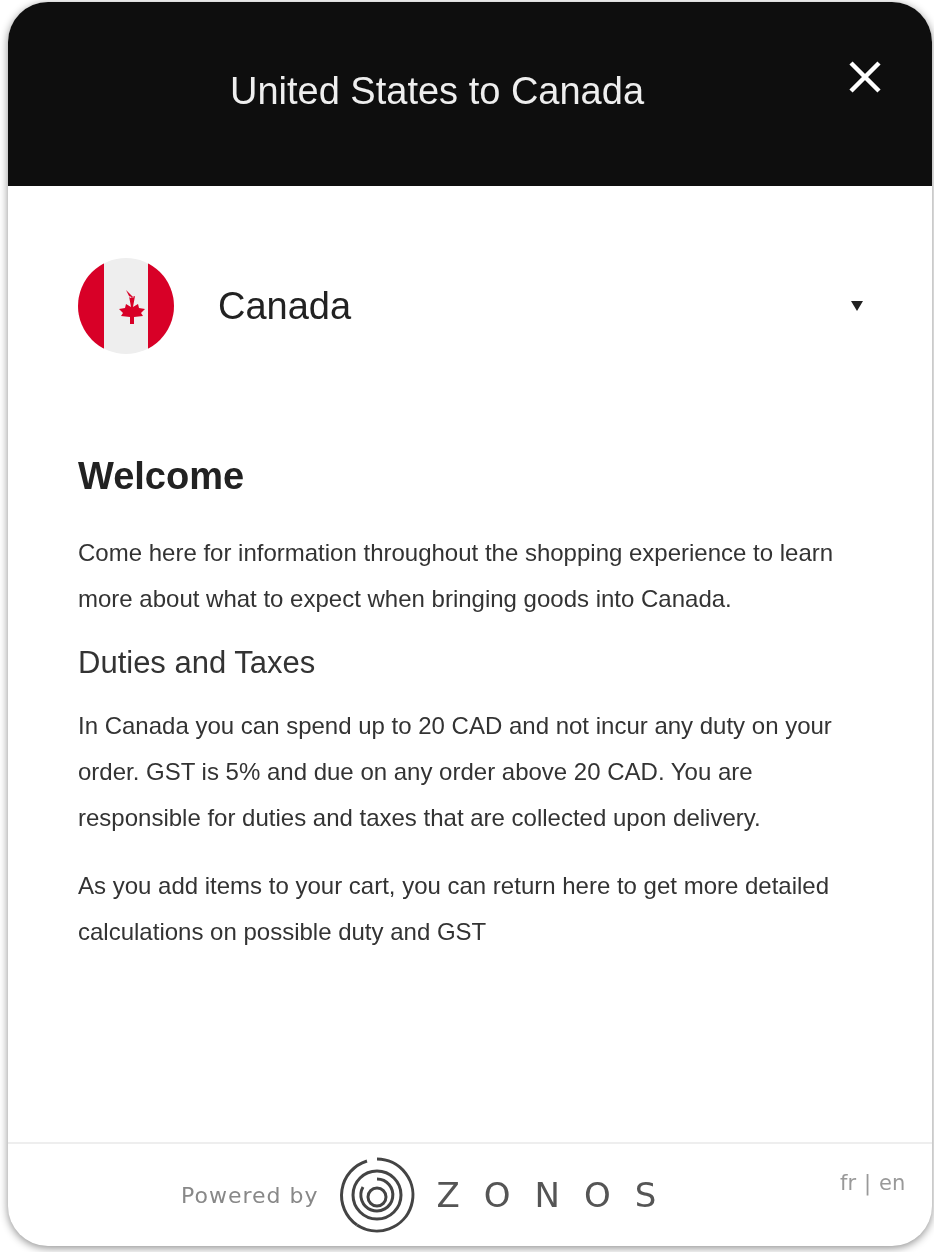  I want to click on paragraph: Come here for information throughout the shopping experience to learn more about what to expect when bringing goods into Canada., so click(456, 575).